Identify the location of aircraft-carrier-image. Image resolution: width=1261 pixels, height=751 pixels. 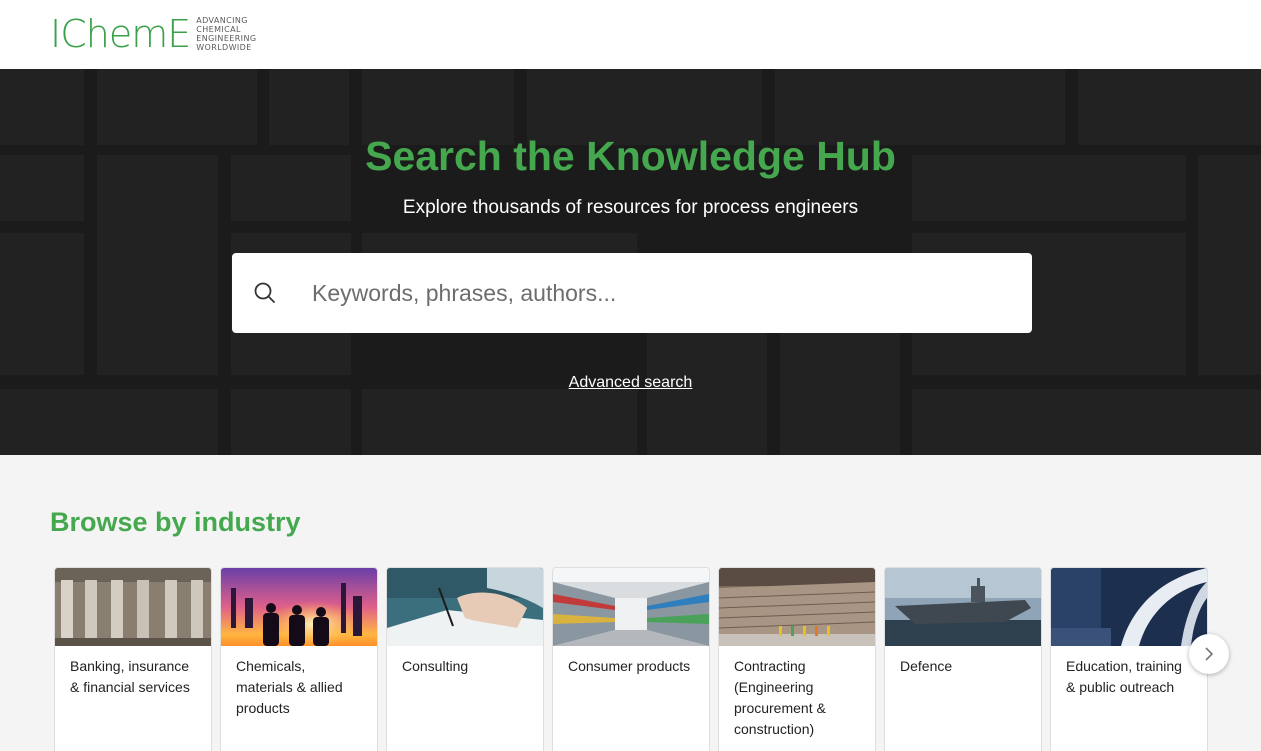
(963, 607).